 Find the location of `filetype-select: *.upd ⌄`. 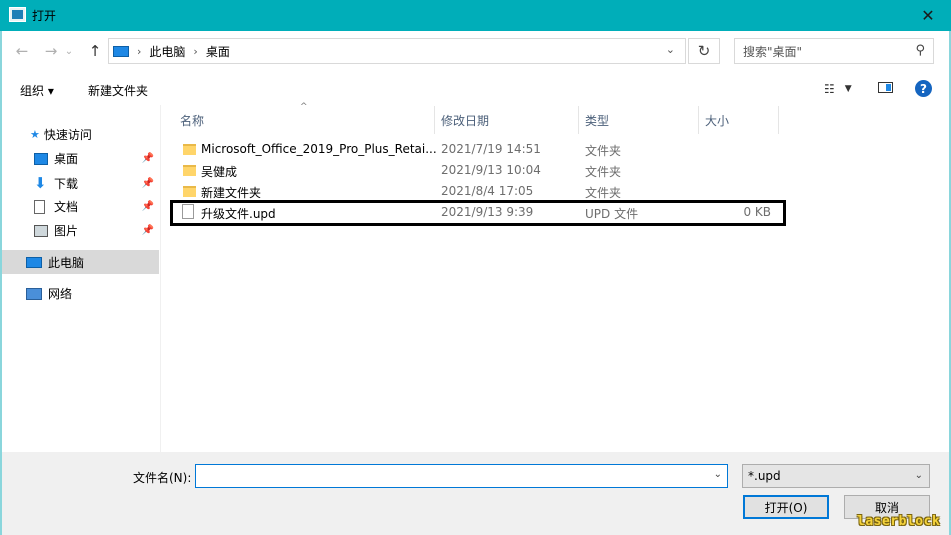

filetype-select: *.upd ⌄ is located at coordinates (836, 476).